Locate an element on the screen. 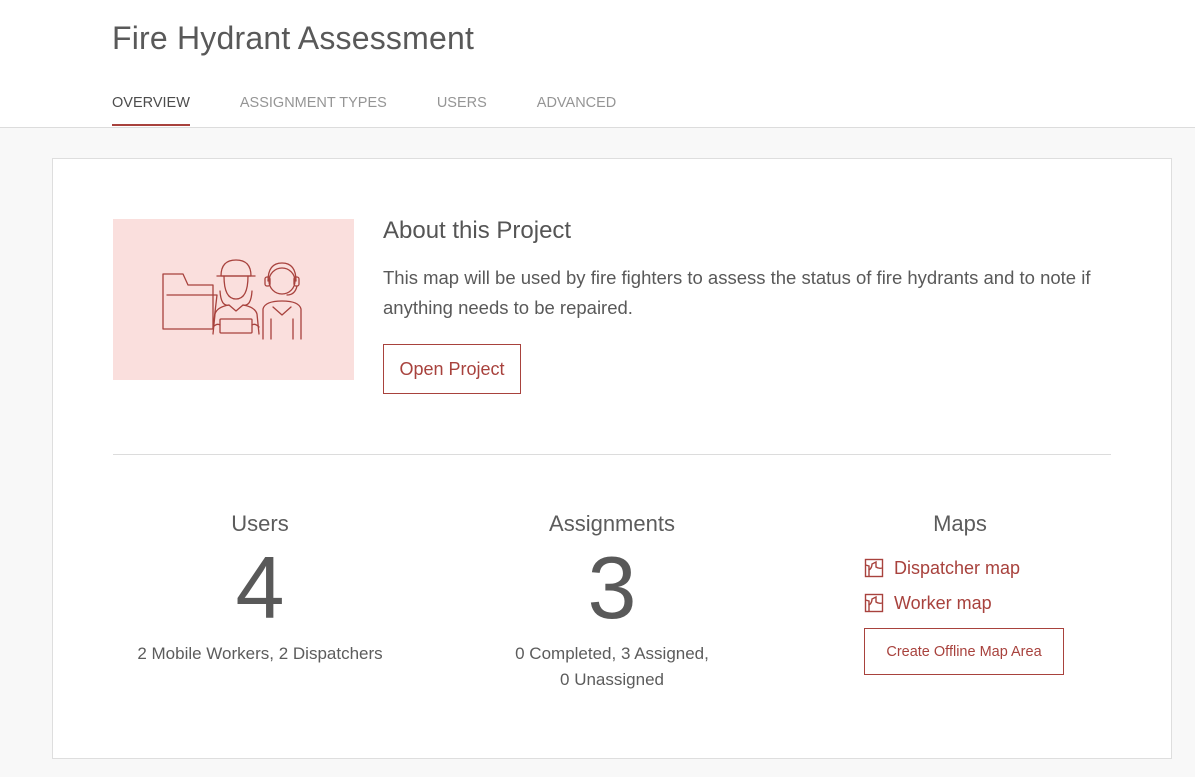 Image resolution: width=1195 pixels, height=777 pixels. tab-advanced: ADVANCED is located at coordinates (577, 109).